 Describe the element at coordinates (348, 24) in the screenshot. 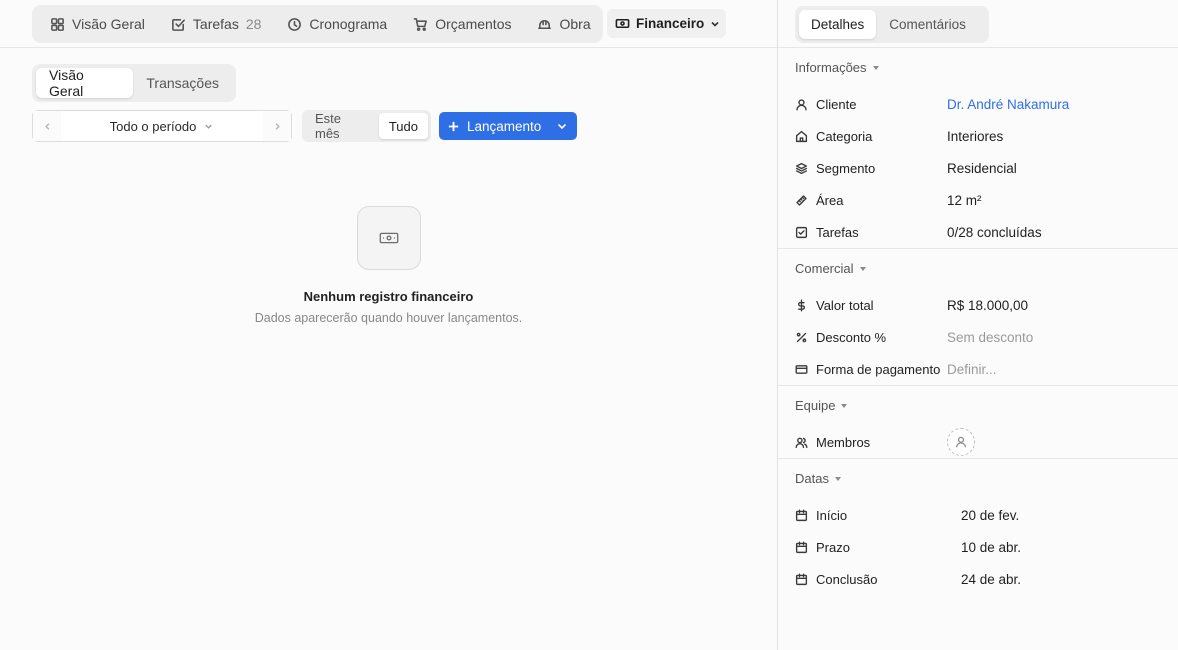

I see `tab-label: Cronograma` at that location.